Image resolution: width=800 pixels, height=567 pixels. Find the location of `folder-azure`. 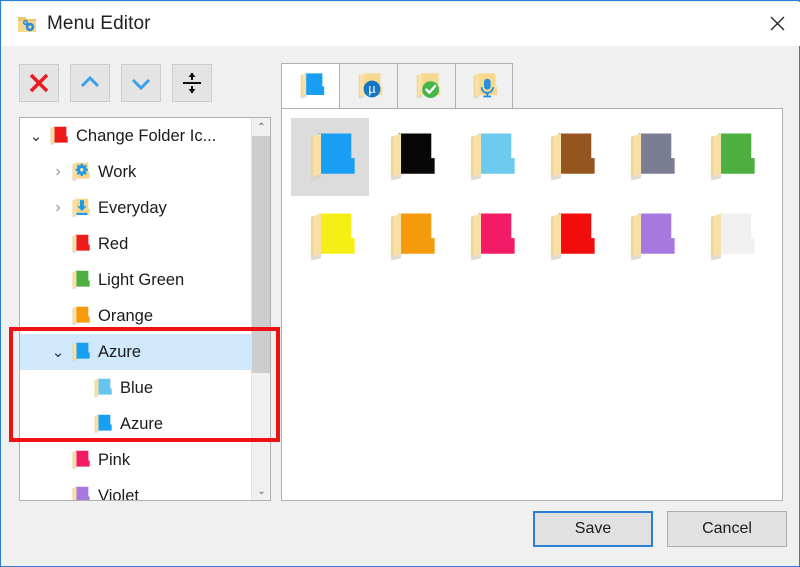

folder-azure is located at coordinates (330, 157).